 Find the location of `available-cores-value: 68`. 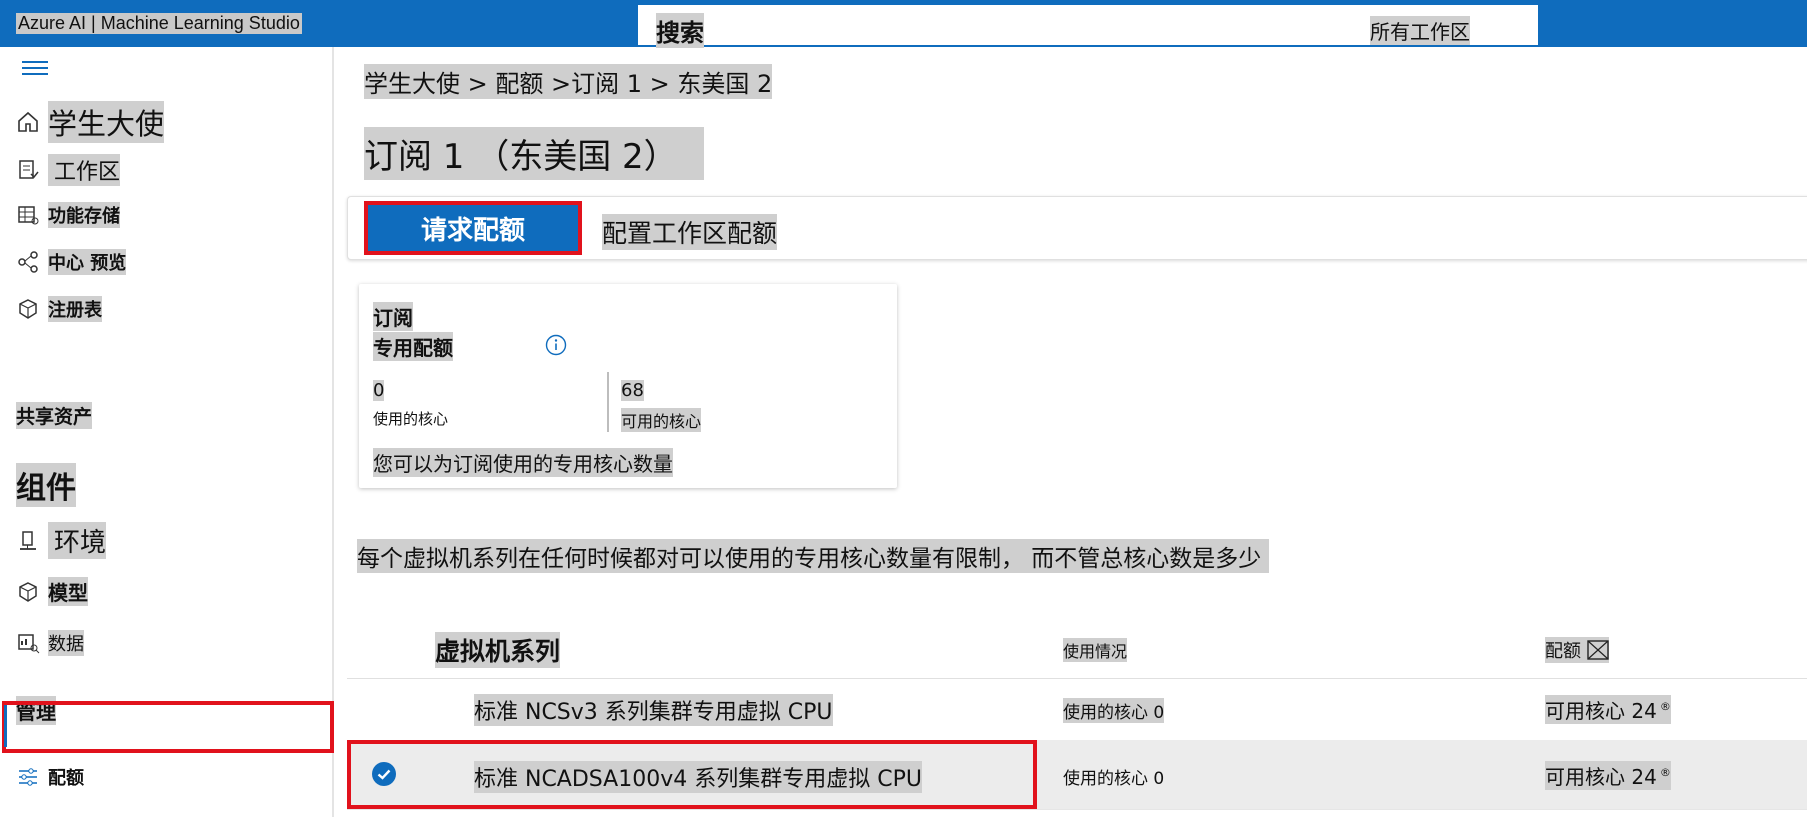

available-cores-value: 68 is located at coordinates (632, 390).